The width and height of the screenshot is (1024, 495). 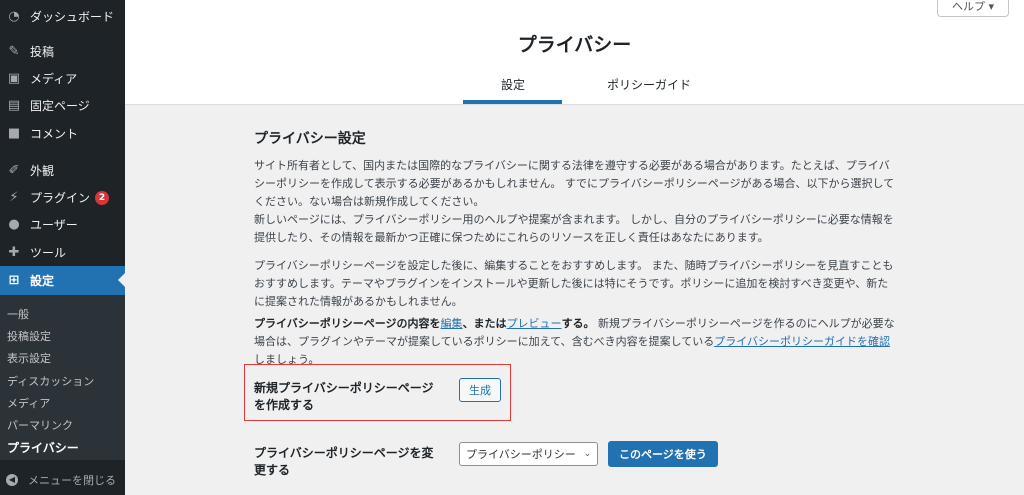 I want to click on active-tab-indicator, so click(x=512, y=102).